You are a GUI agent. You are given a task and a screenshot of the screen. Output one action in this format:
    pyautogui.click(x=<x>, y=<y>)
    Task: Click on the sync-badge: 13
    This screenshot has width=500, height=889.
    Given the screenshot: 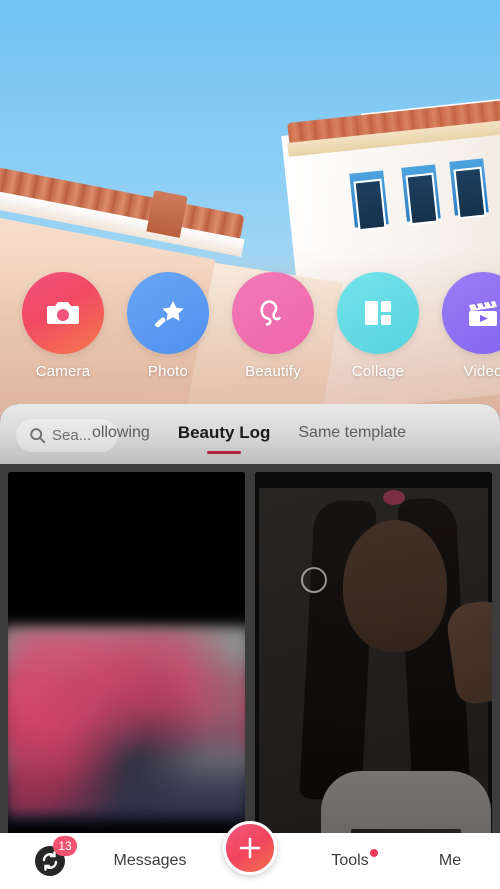 What is the action you would take?
    pyautogui.click(x=65, y=846)
    